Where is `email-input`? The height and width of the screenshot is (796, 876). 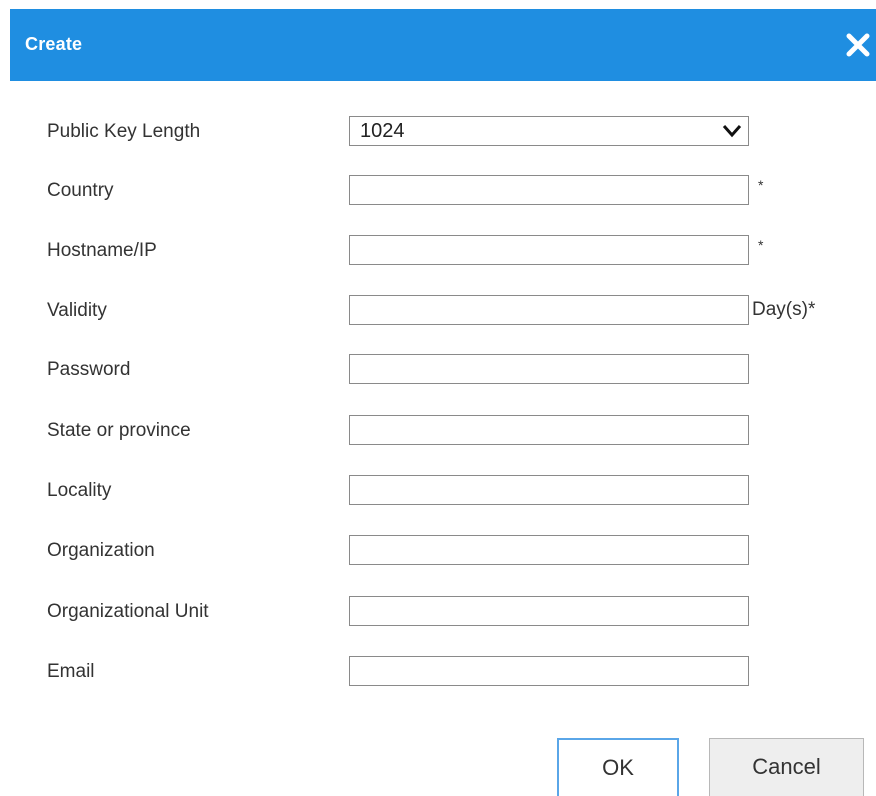 email-input is located at coordinates (549, 671).